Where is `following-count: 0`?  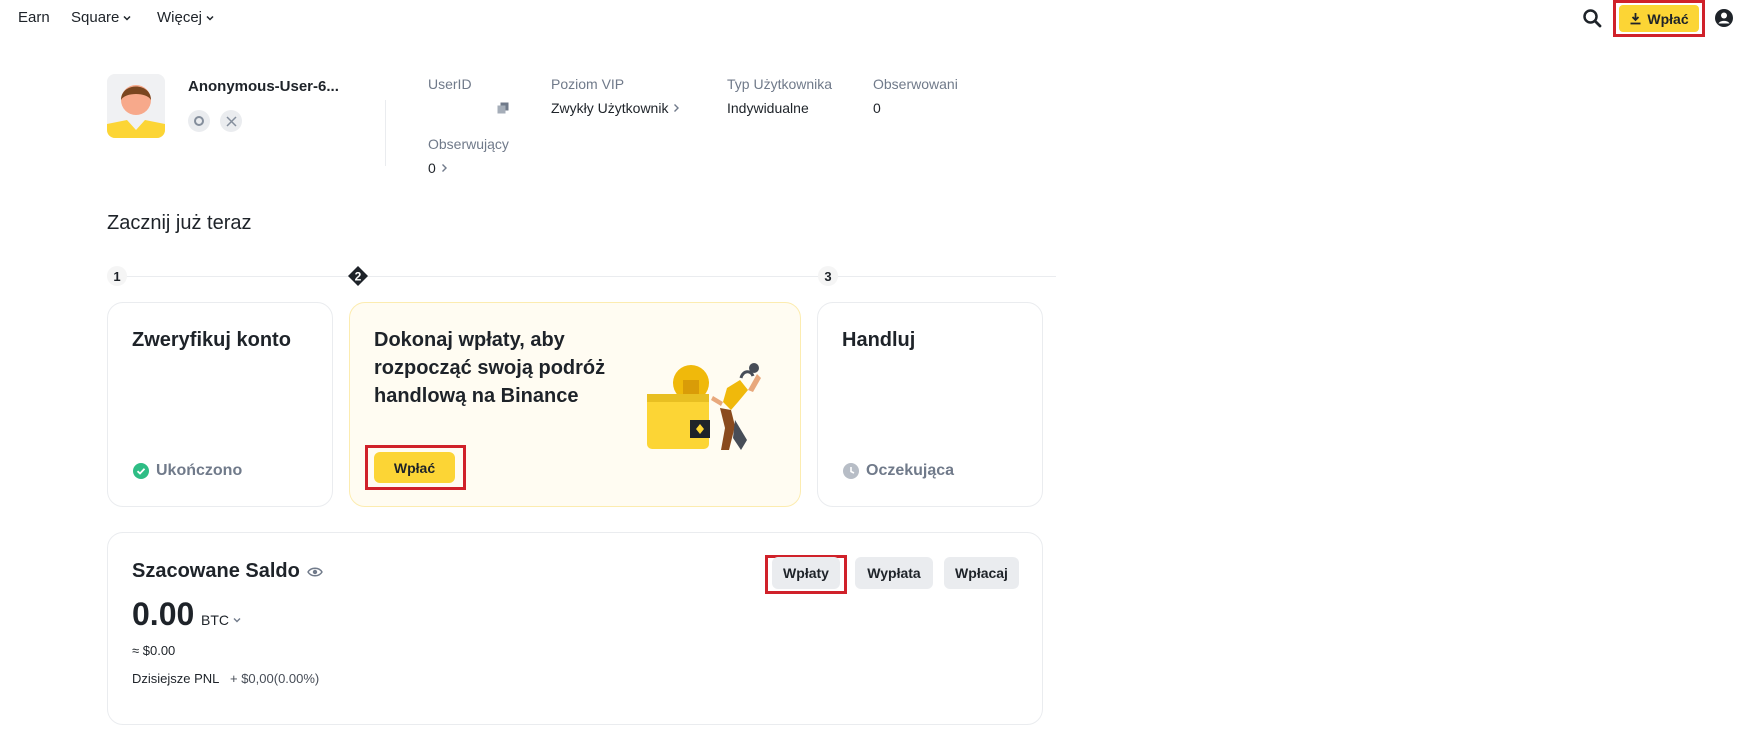 following-count: 0 is located at coordinates (877, 108).